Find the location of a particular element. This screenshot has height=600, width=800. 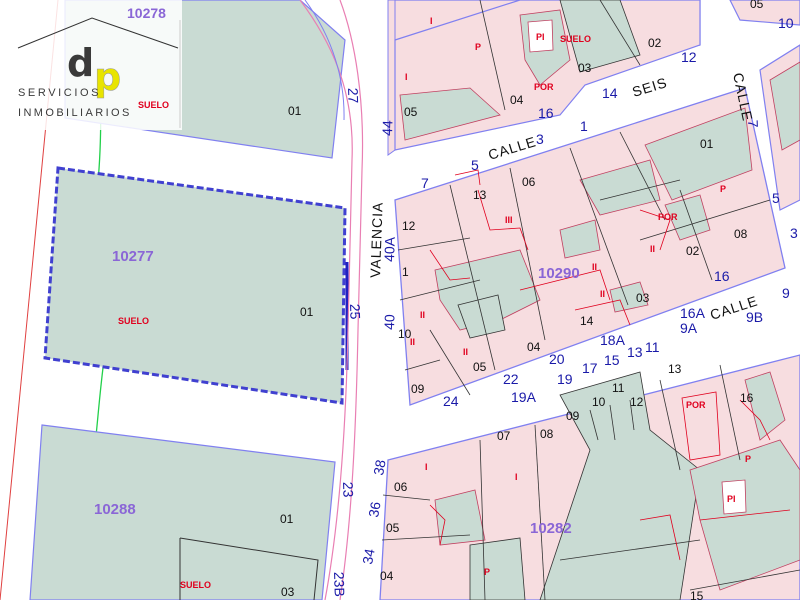

house-36: 36 is located at coordinates (374, 509).